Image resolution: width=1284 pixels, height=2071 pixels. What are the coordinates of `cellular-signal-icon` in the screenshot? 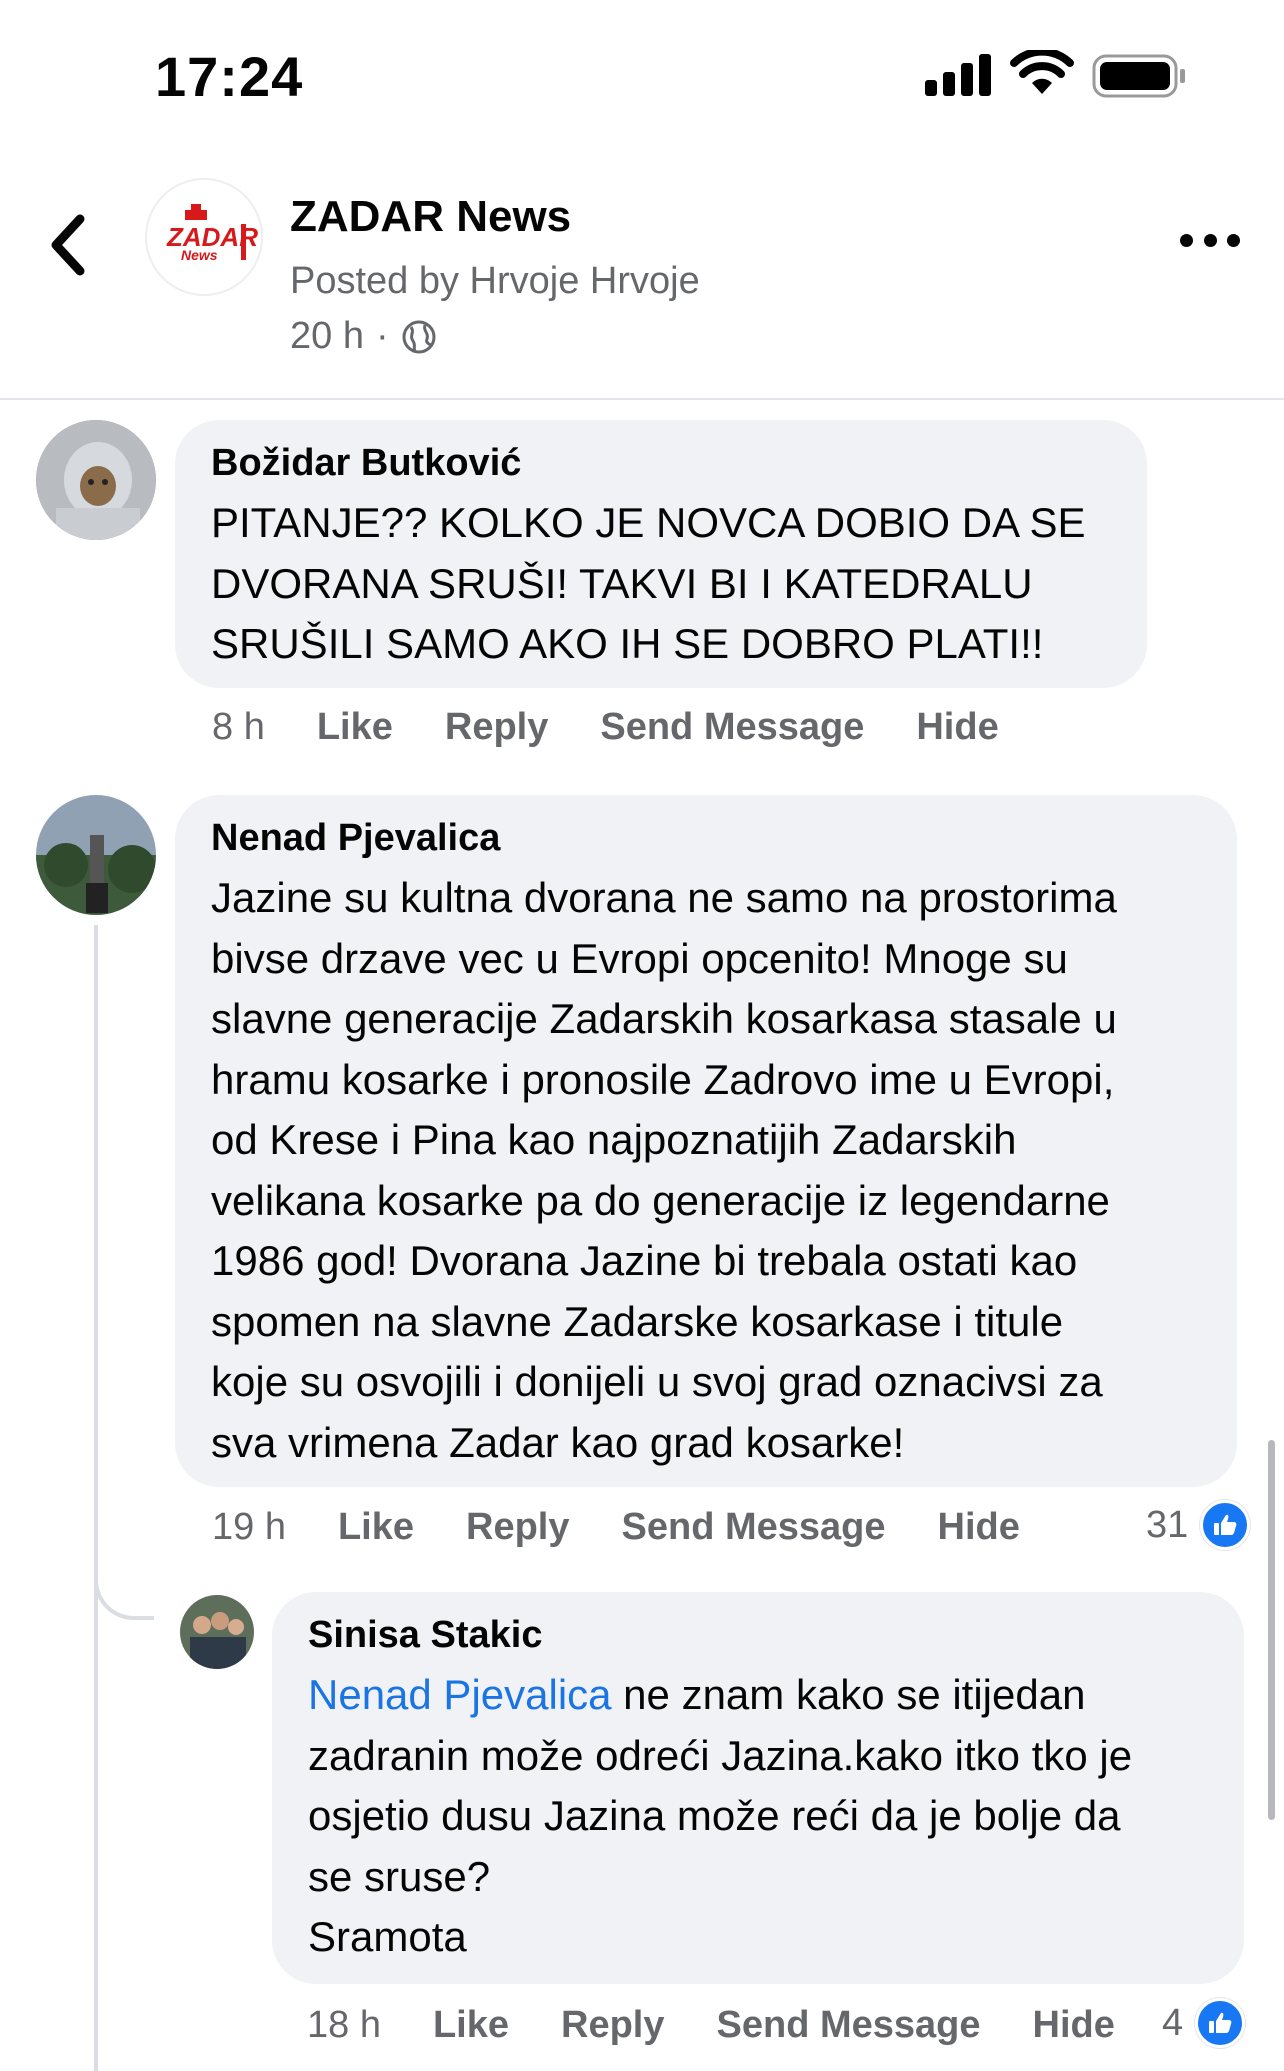 It's located at (959, 75).